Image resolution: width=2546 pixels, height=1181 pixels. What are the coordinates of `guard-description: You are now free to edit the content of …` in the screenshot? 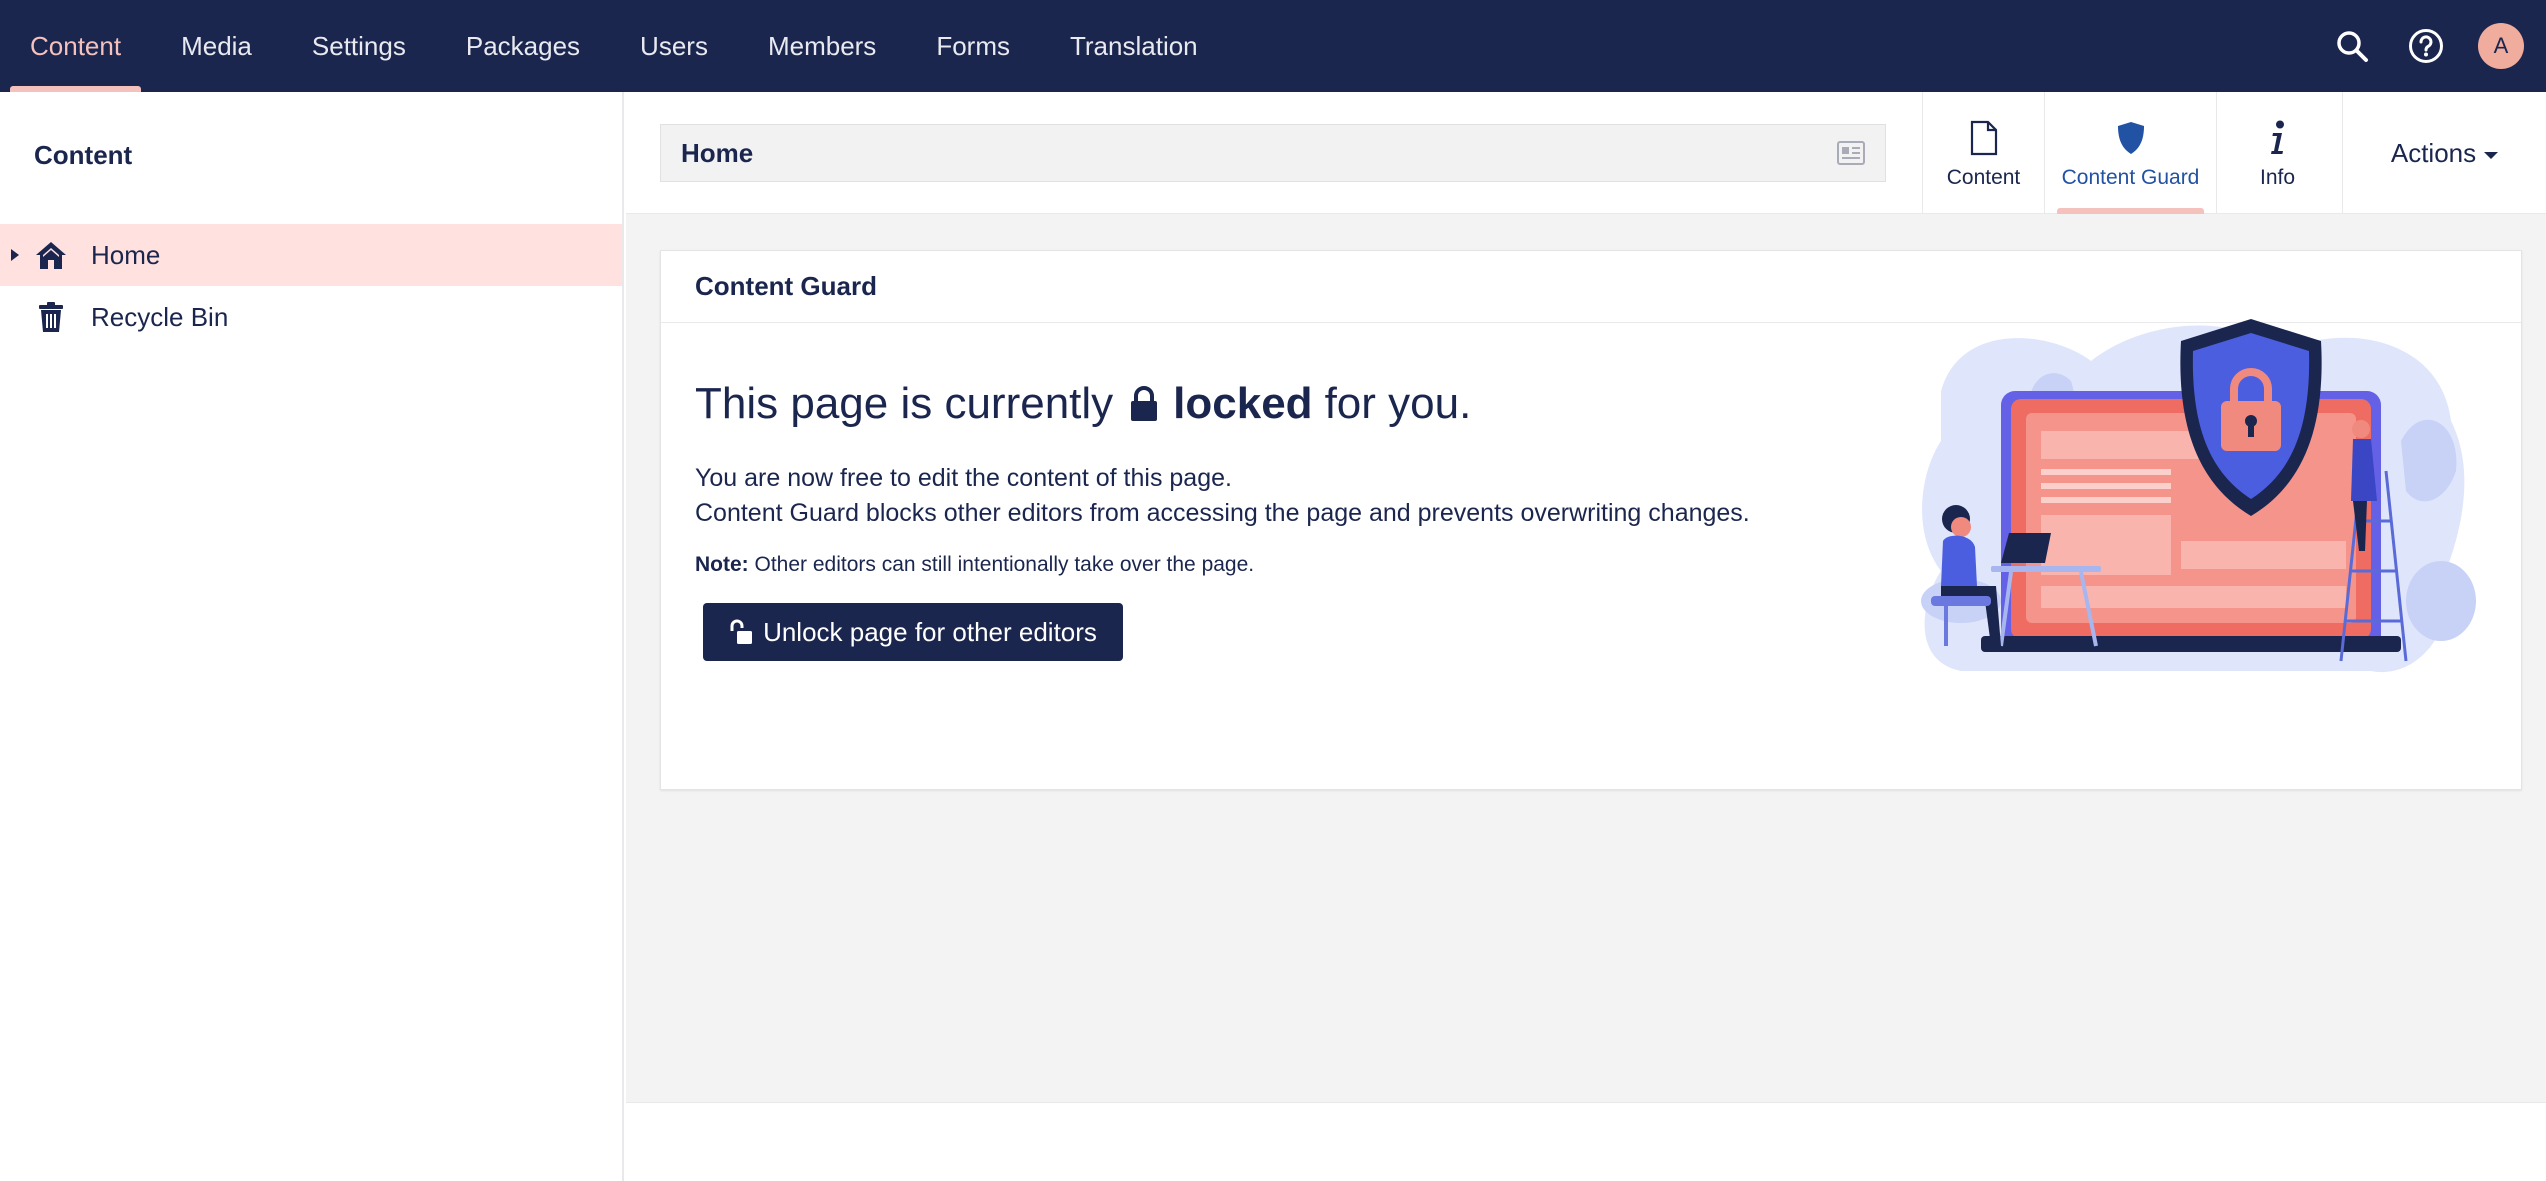 It's located at (1222, 496).